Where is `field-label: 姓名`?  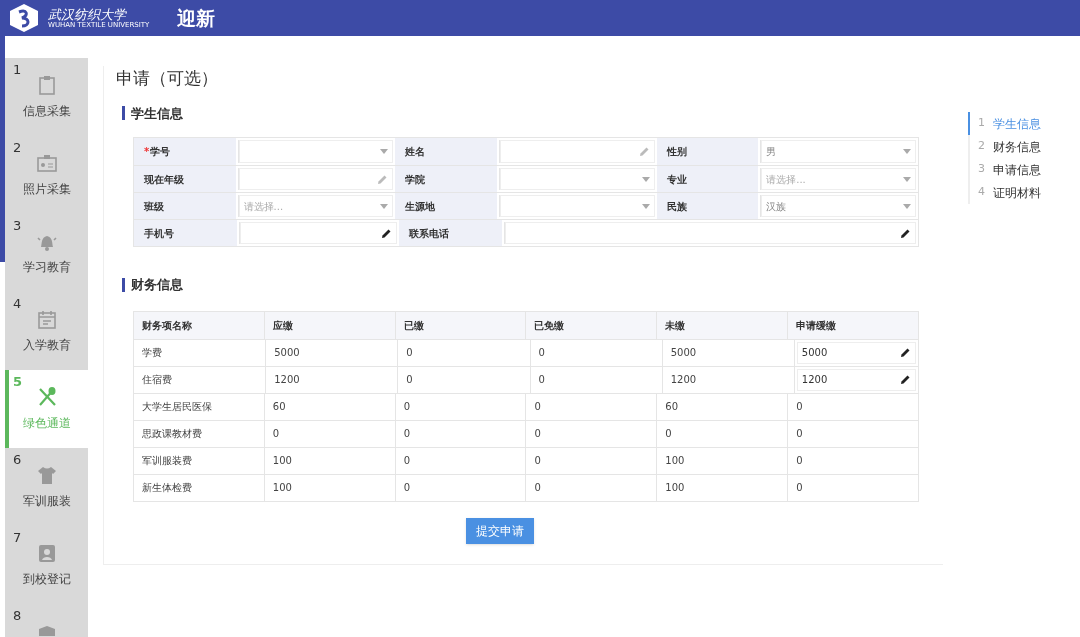 field-label: 姓名 is located at coordinates (446, 151).